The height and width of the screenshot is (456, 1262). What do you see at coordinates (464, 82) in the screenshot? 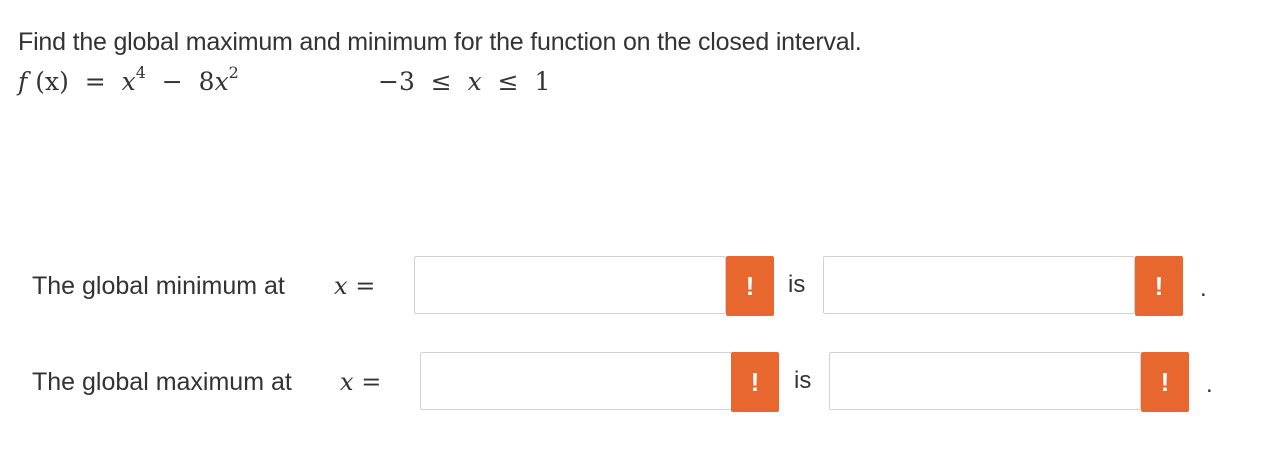
I see `interval-formula: −3 ≤ x ≤ 1` at bounding box center [464, 82].